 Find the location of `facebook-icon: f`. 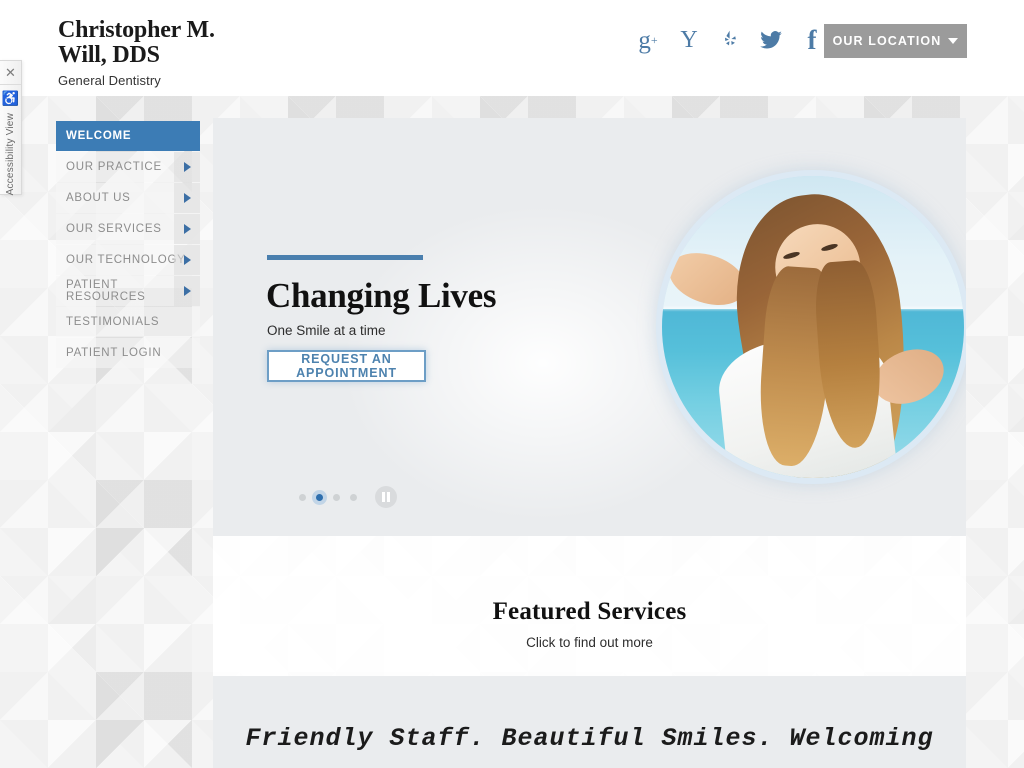

facebook-icon: f is located at coordinates (812, 39).